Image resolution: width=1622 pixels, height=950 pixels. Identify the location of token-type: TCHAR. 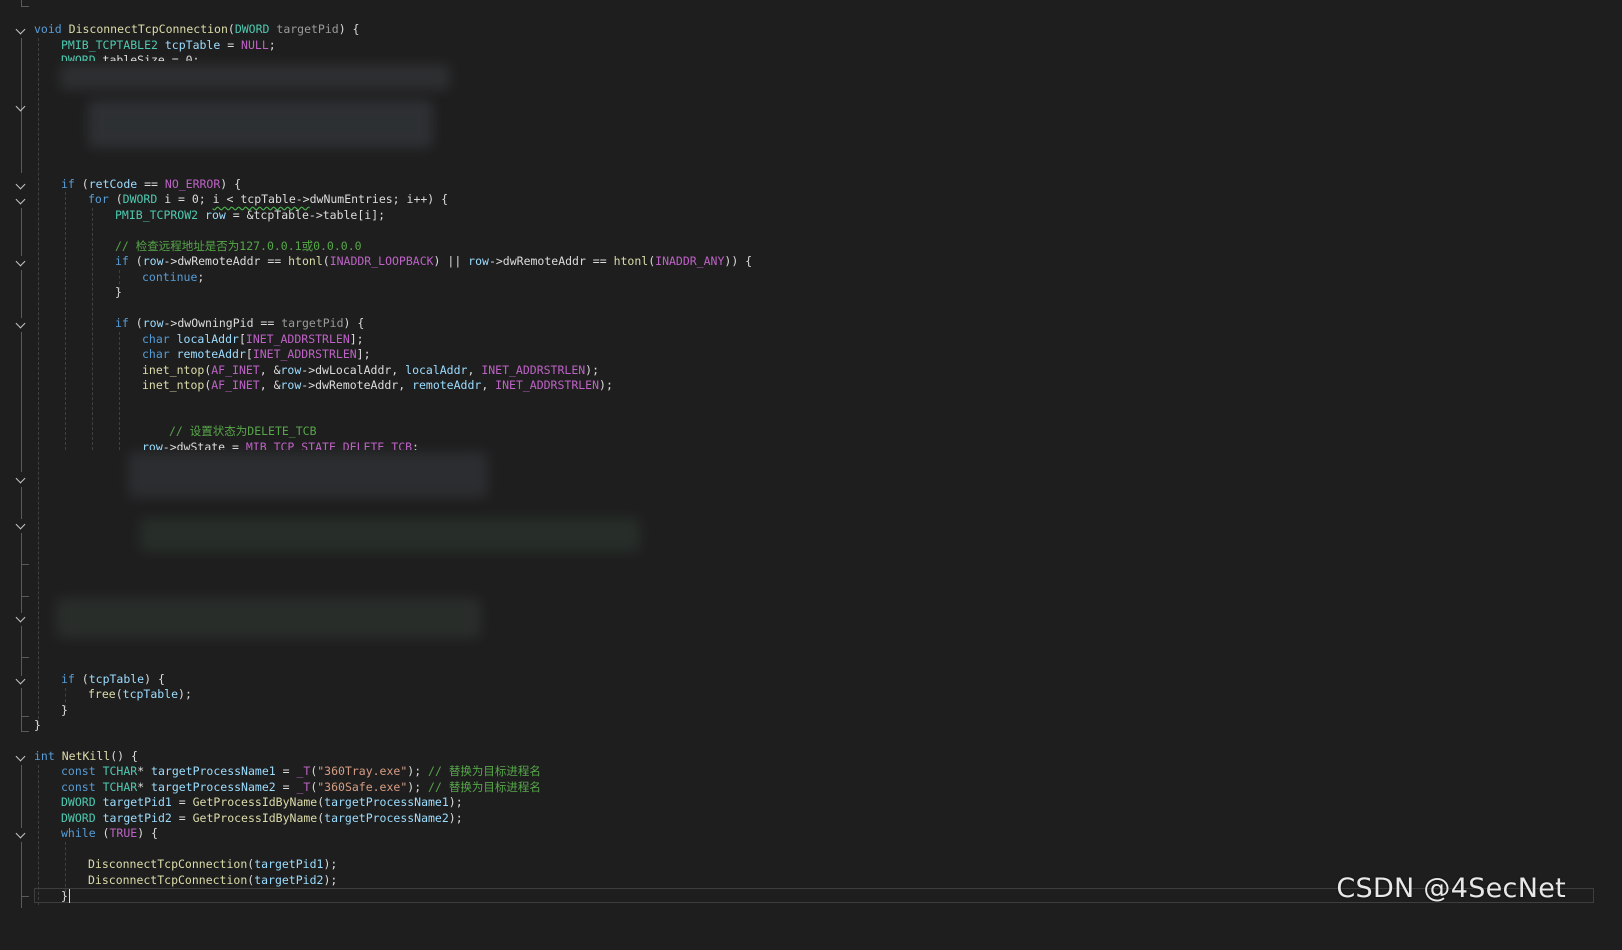
(120, 771).